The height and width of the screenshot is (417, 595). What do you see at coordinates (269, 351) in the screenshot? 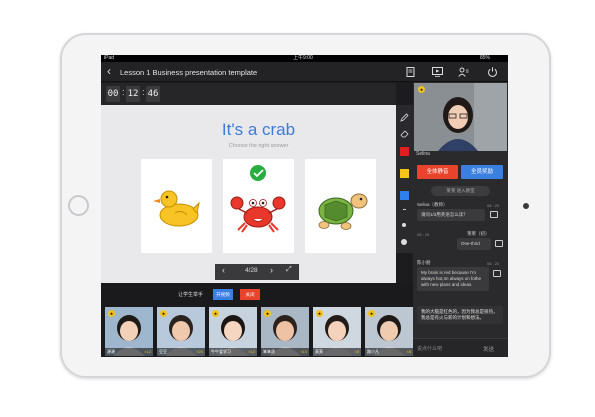
I see `student-name: 笨笨虎` at bounding box center [269, 351].